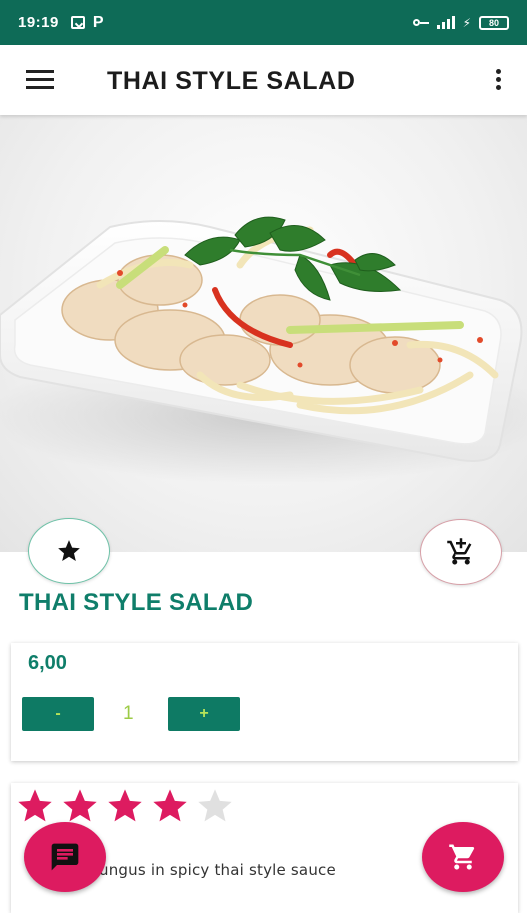 The width and height of the screenshot is (527, 913). I want to click on star-rating, so click(125, 806).